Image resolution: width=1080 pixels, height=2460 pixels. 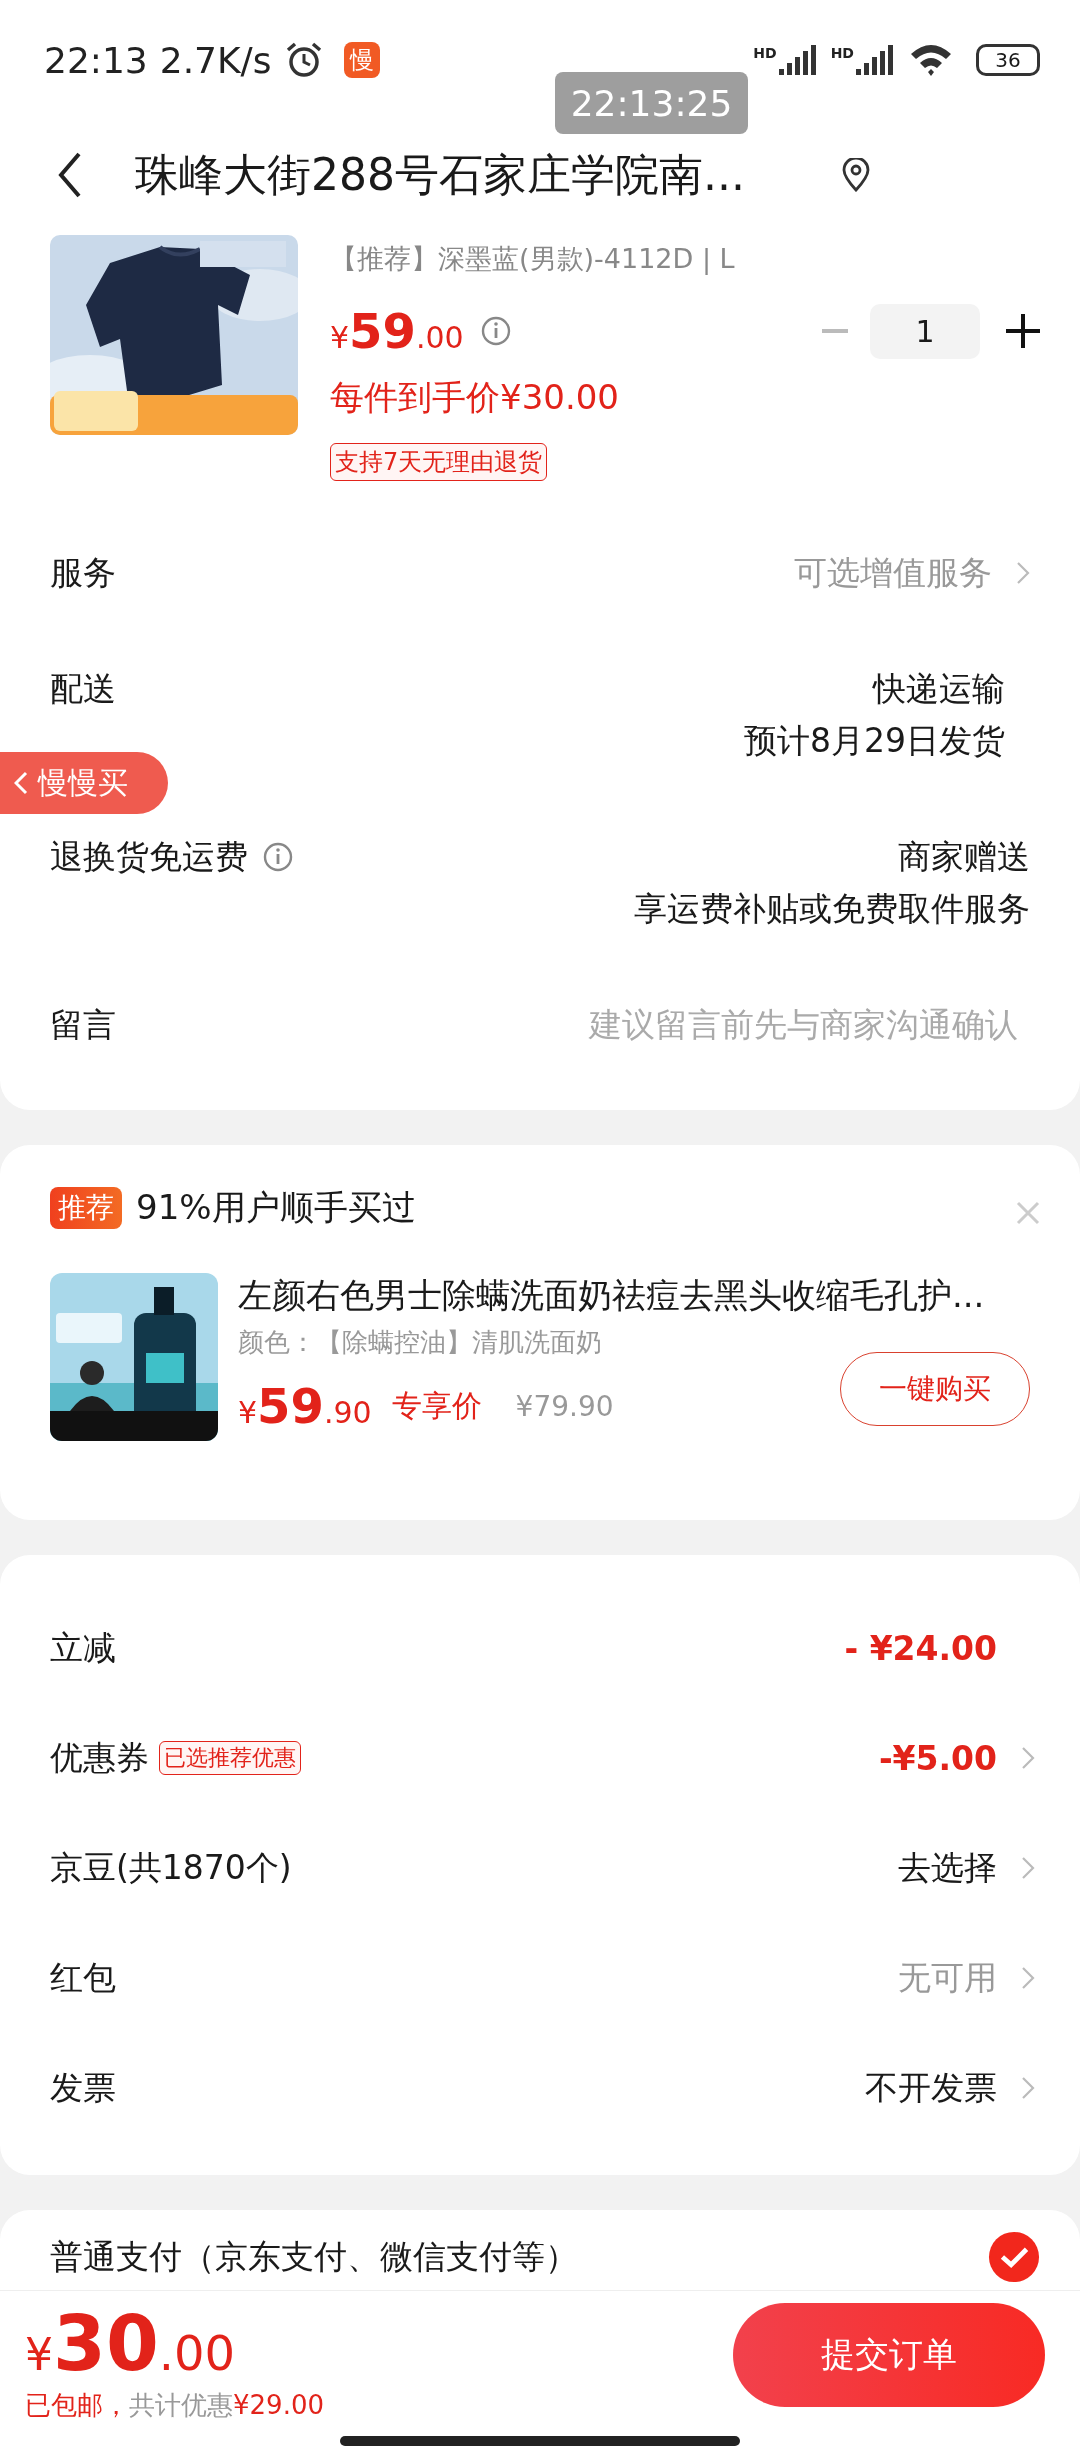 I want to click on return-policy-tag: 支持7天无理由退货, so click(x=439, y=462).